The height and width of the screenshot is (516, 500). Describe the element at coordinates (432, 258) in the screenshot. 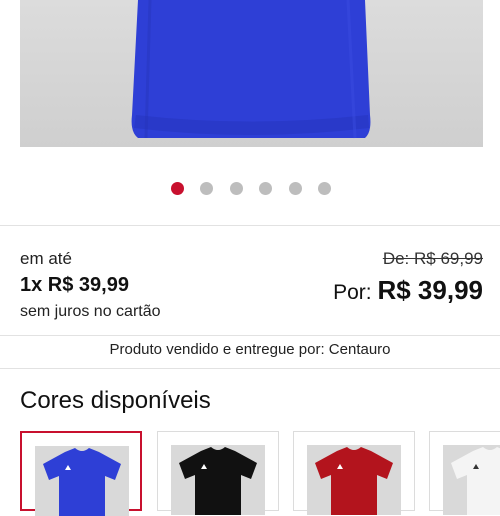

I see `old-price: De: R$ 69,99` at that location.